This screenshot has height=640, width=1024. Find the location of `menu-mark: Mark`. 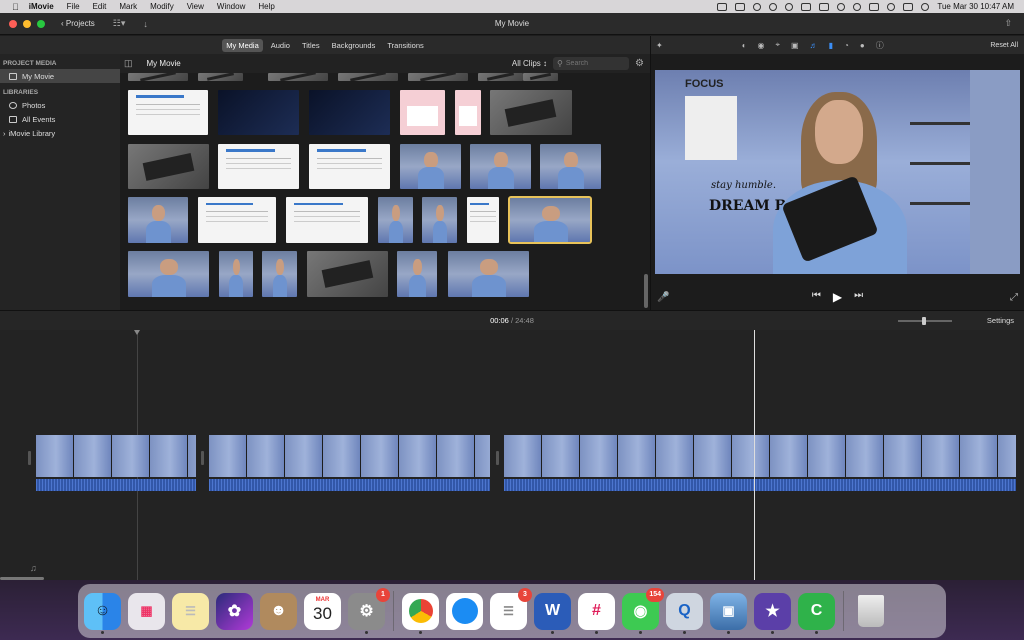

menu-mark: Mark is located at coordinates (128, 6).